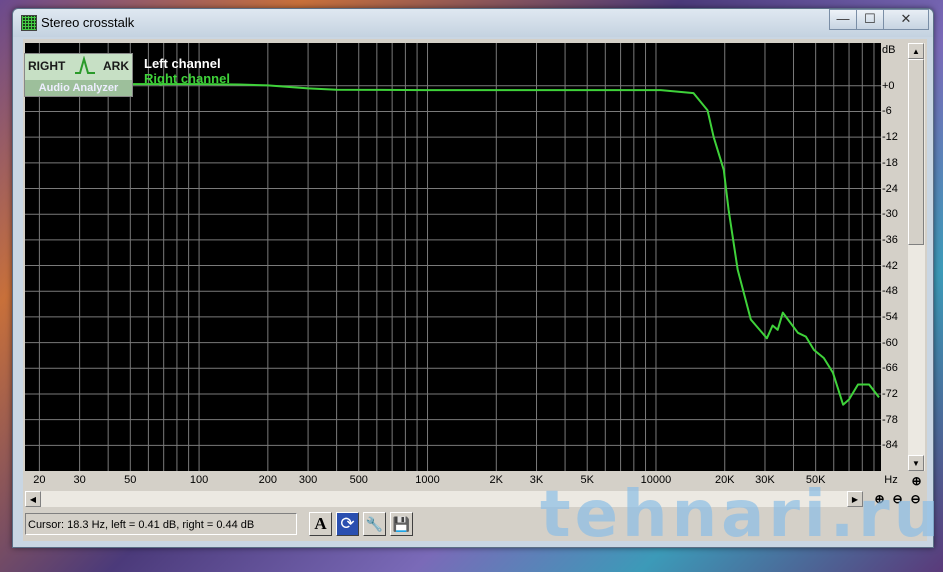  Describe the element at coordinates (78, 75) in the screenshot. I see `rightmark-logo: RIGHT ARK Audio Analyzer` at that location.